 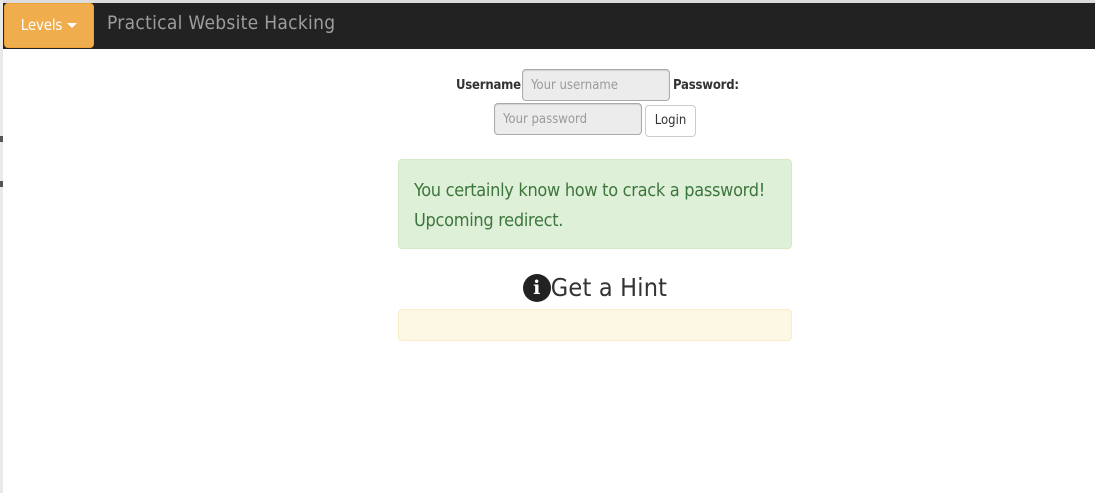 What do you see at coordinates (670, 121) in the screenshot?
I see `login-button: Login` at bounding box center [670, 121].